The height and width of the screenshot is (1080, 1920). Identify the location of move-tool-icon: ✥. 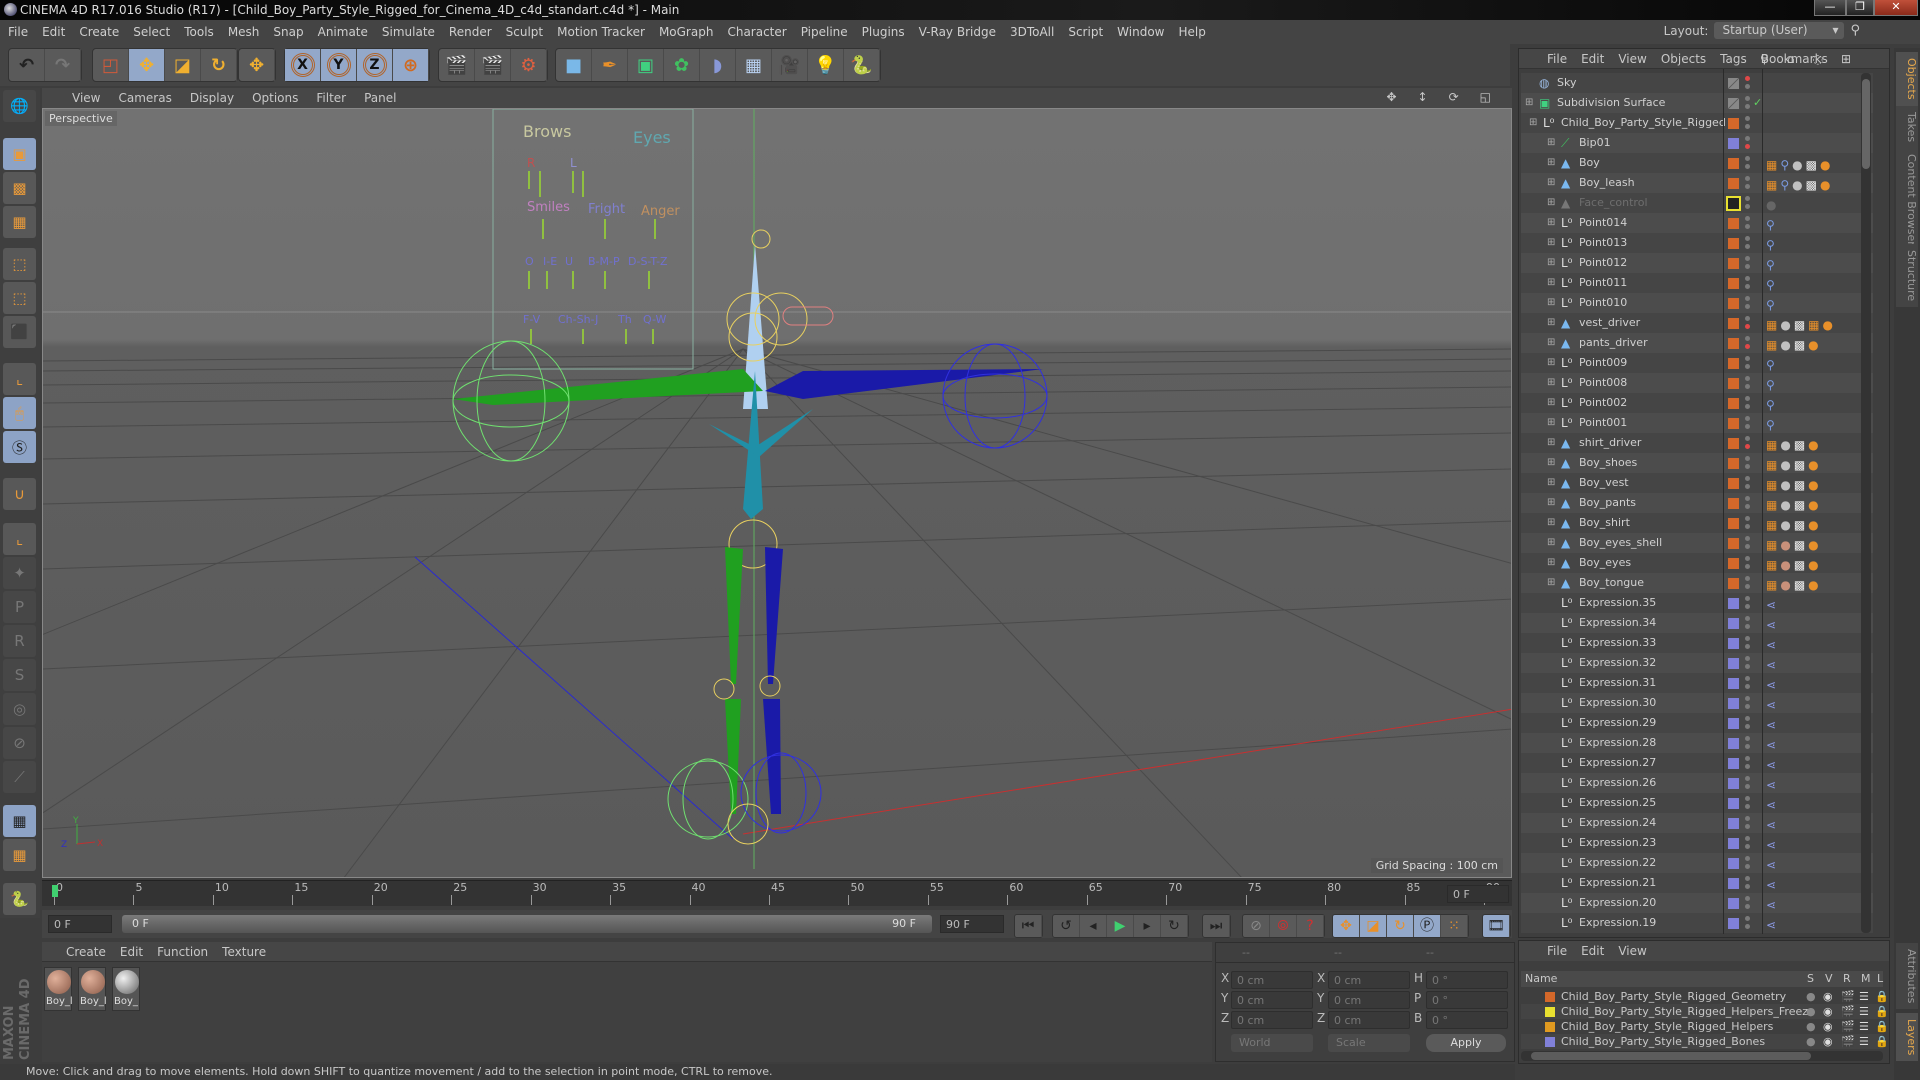
(147, 65).